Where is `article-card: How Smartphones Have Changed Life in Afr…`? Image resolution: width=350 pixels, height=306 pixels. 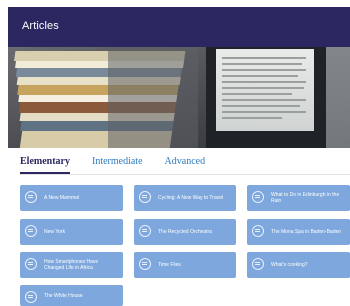 article-card: How Smartphones Have Changed Life in Afr… is located at coordinates (71, 265).